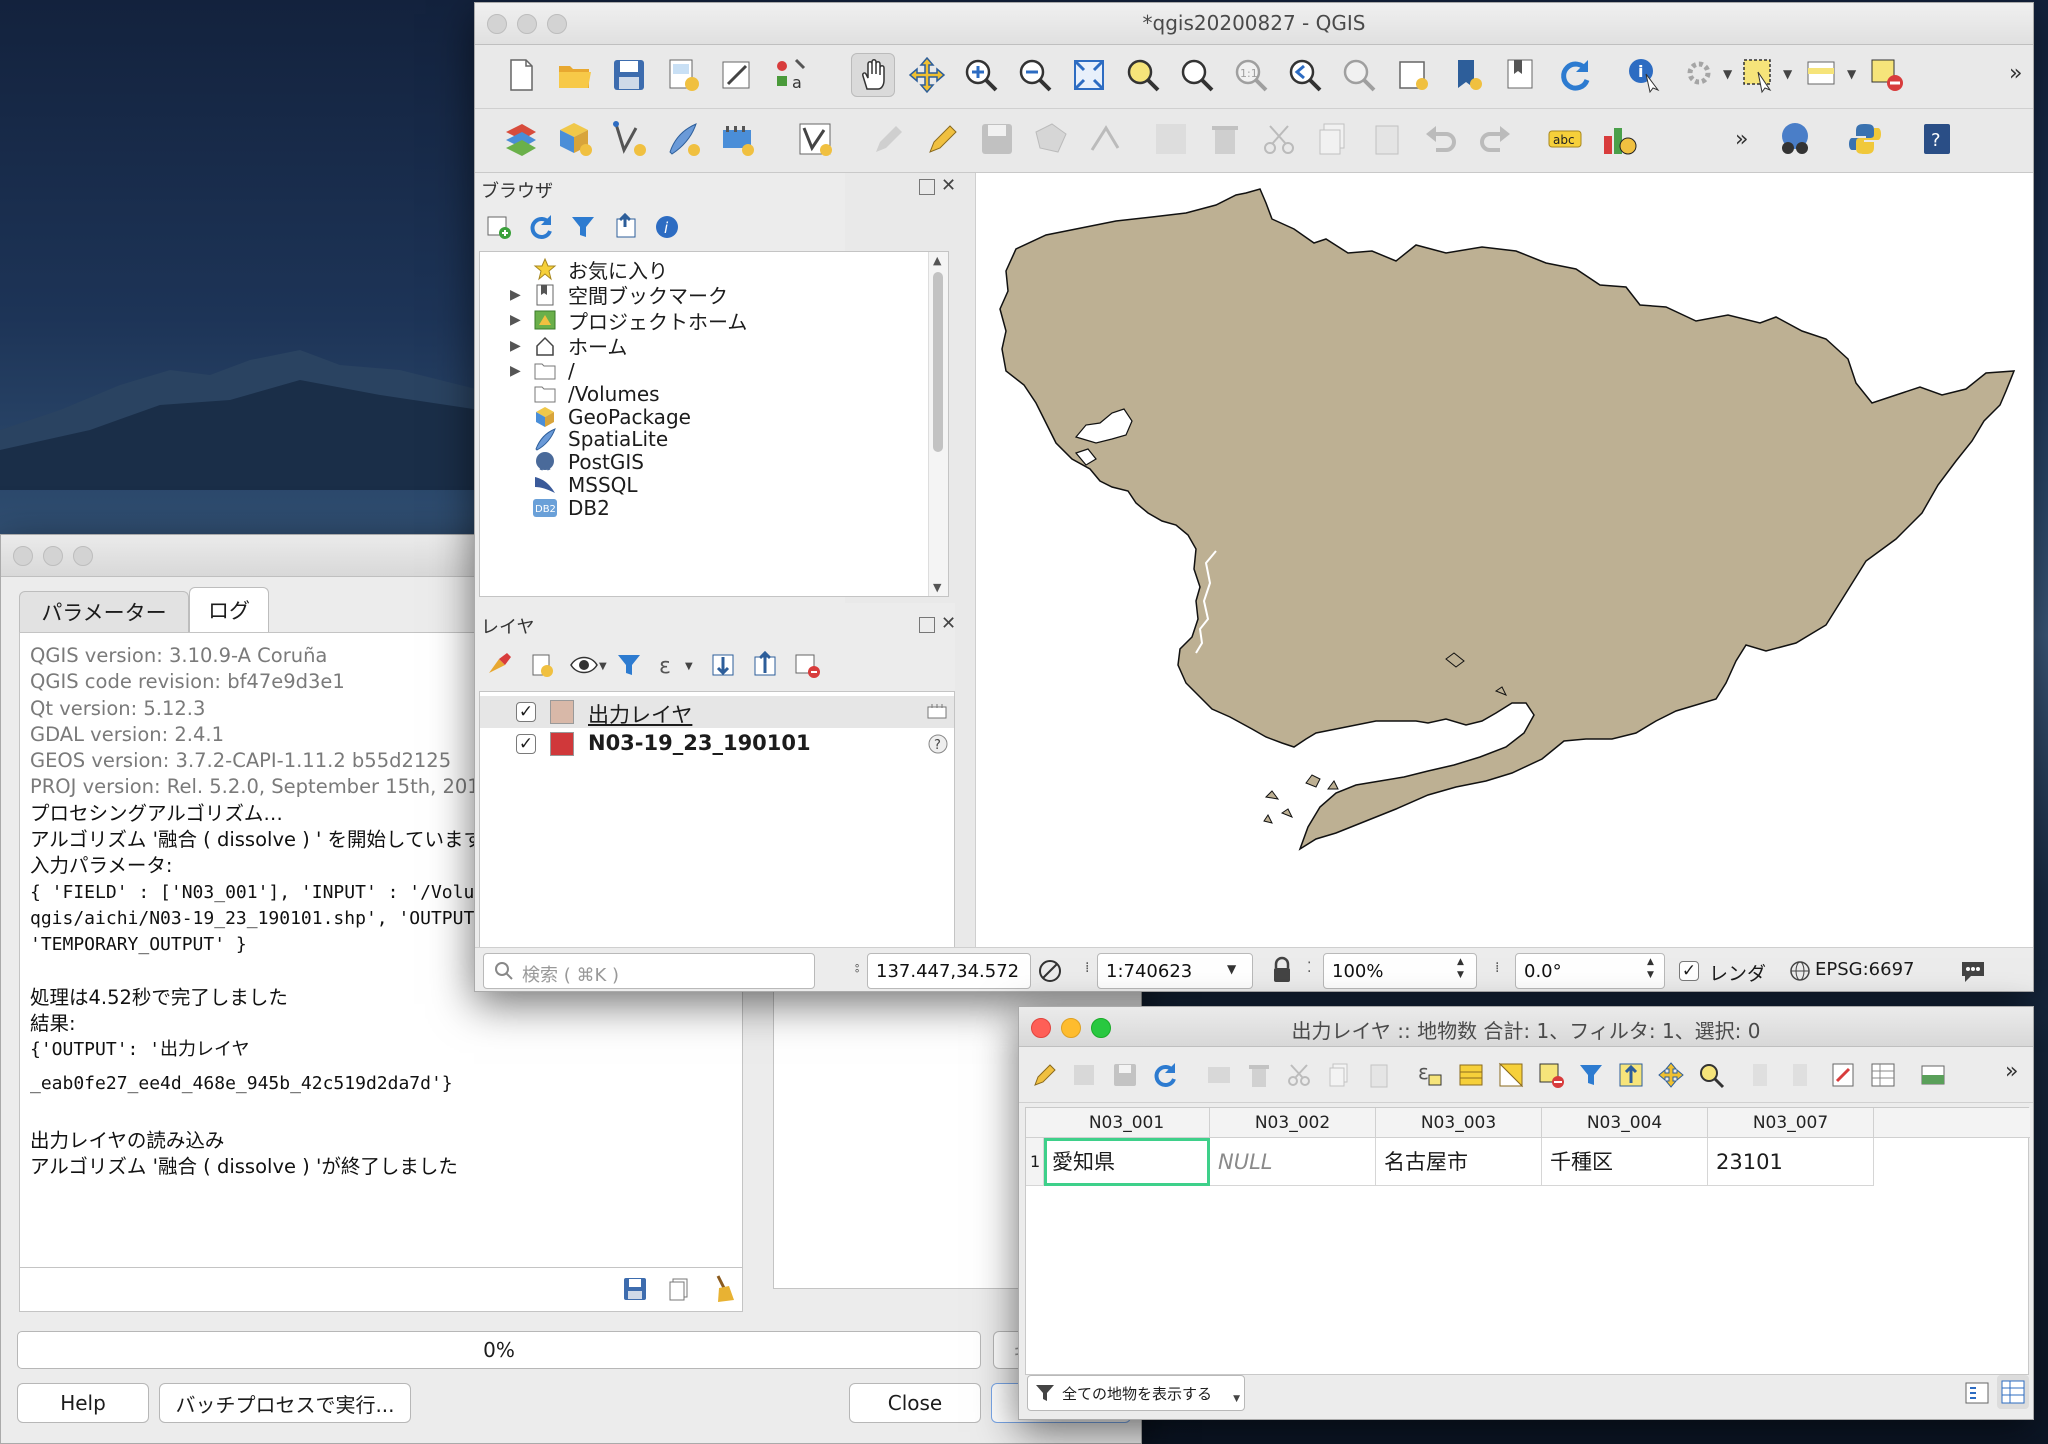  I want to click on magnifier-spinbox: 100%, so click(1400, 971).